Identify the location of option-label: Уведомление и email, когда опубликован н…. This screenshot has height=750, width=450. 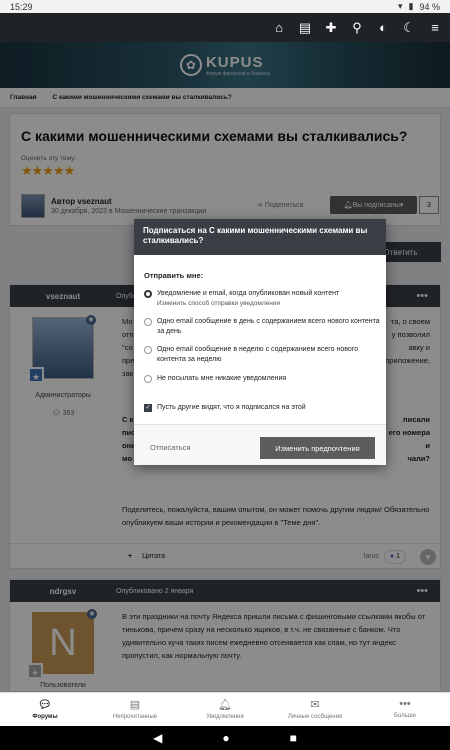
(248, 293).